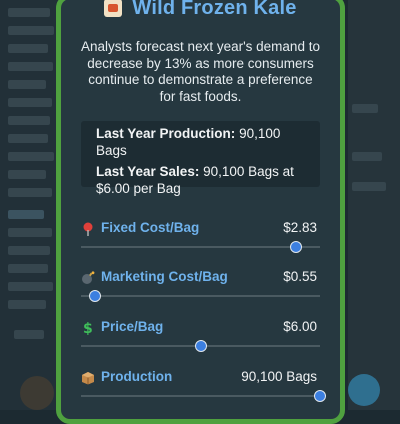 Image resolution: width=400 pixels, height=424 pixels. What do you see at coordinates (88, 378) in the screenshot?
I see `package-icon` at bounding box center [88, 378].